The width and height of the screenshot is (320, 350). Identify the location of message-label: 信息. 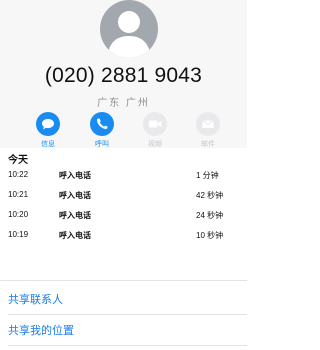
(48, 144).